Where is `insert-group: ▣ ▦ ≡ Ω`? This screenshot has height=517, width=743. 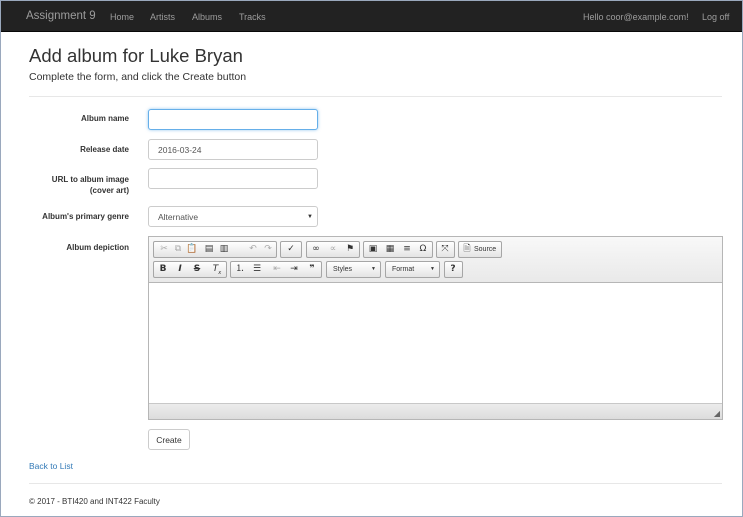
insert-group: ▣ ▦ ≡ Ω is located at coordinates (398, 249).